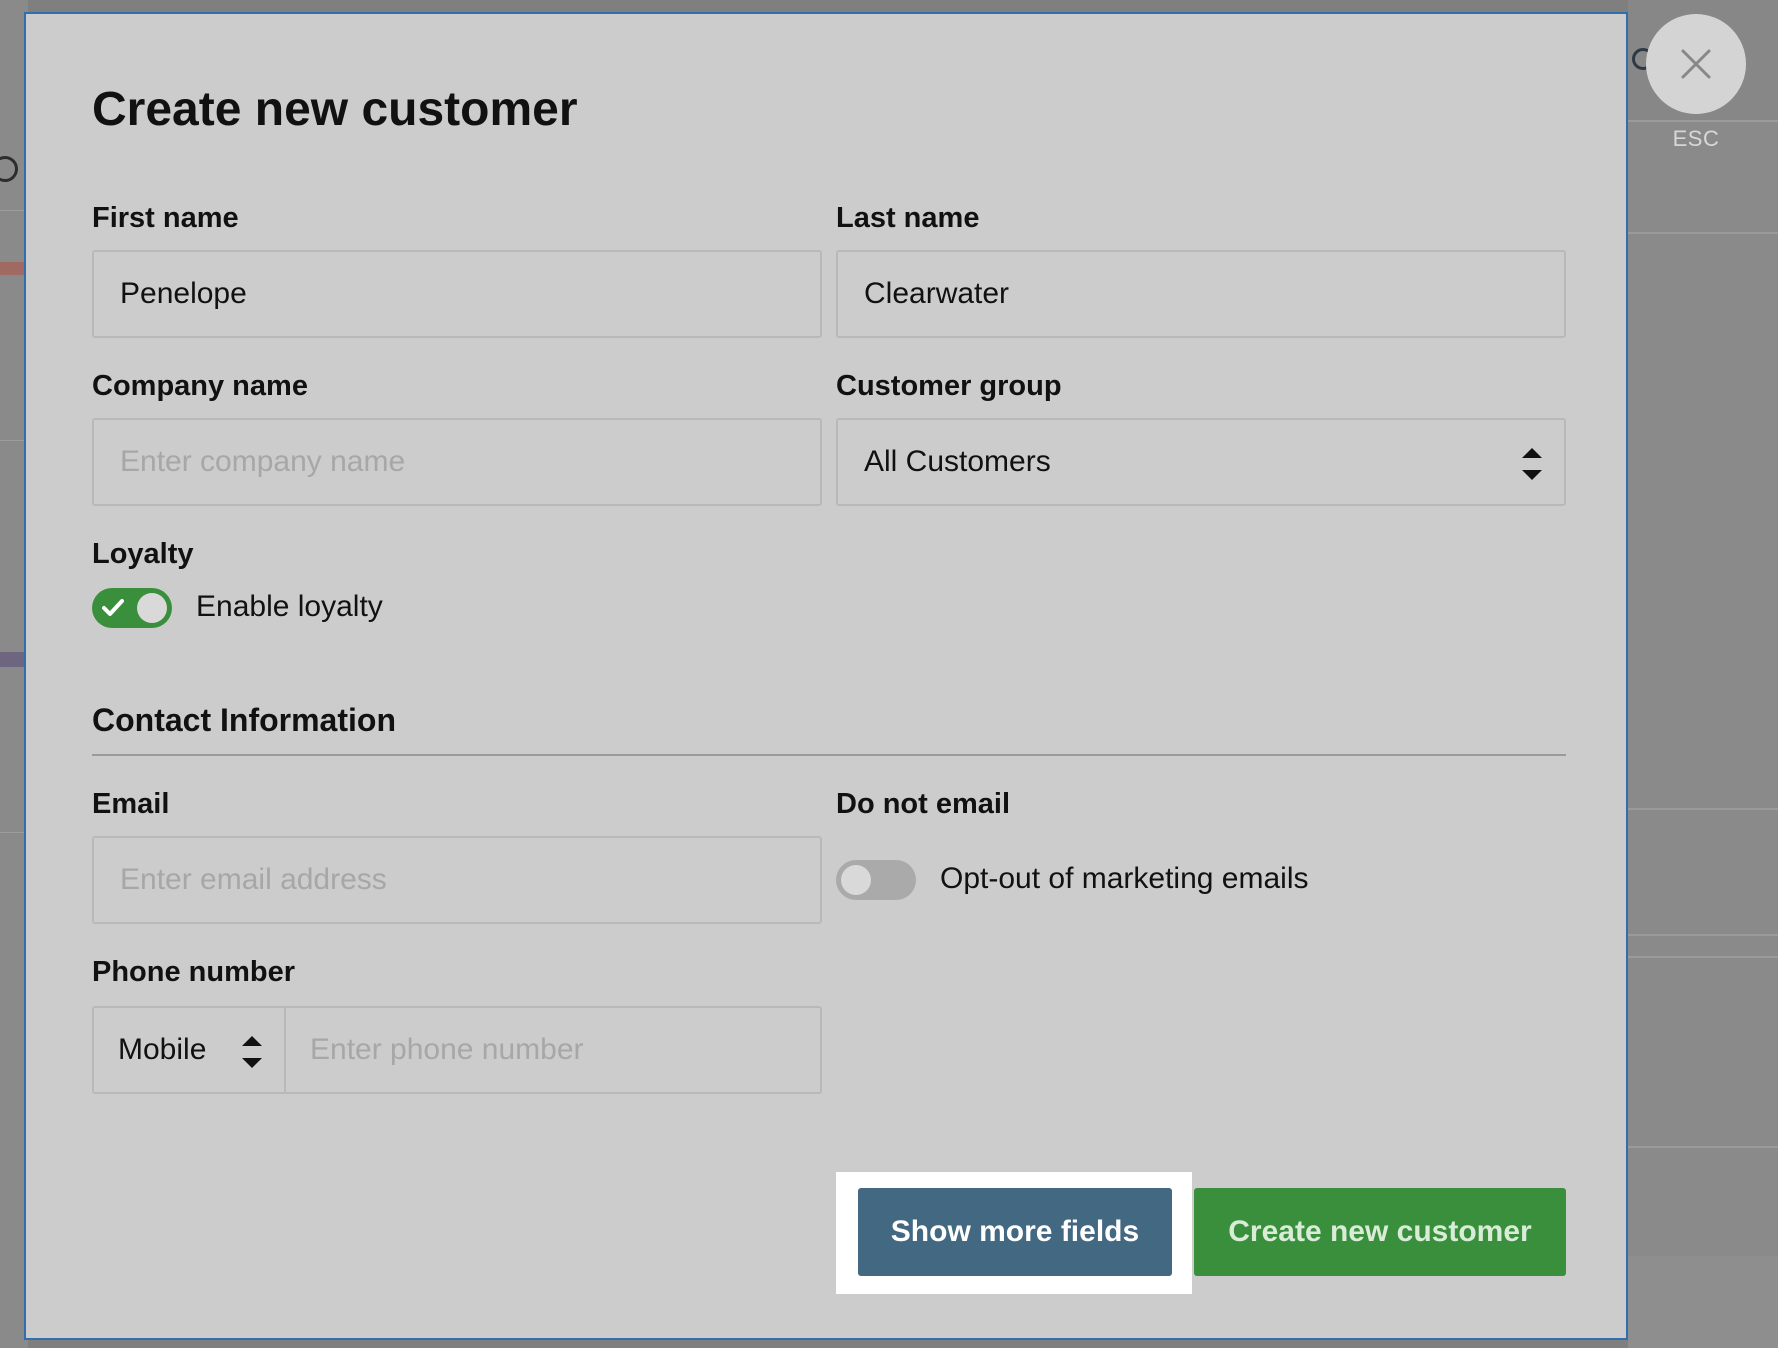 The image size is (1778, 1348). I want to click on background-footer, so click(1703, 1302).